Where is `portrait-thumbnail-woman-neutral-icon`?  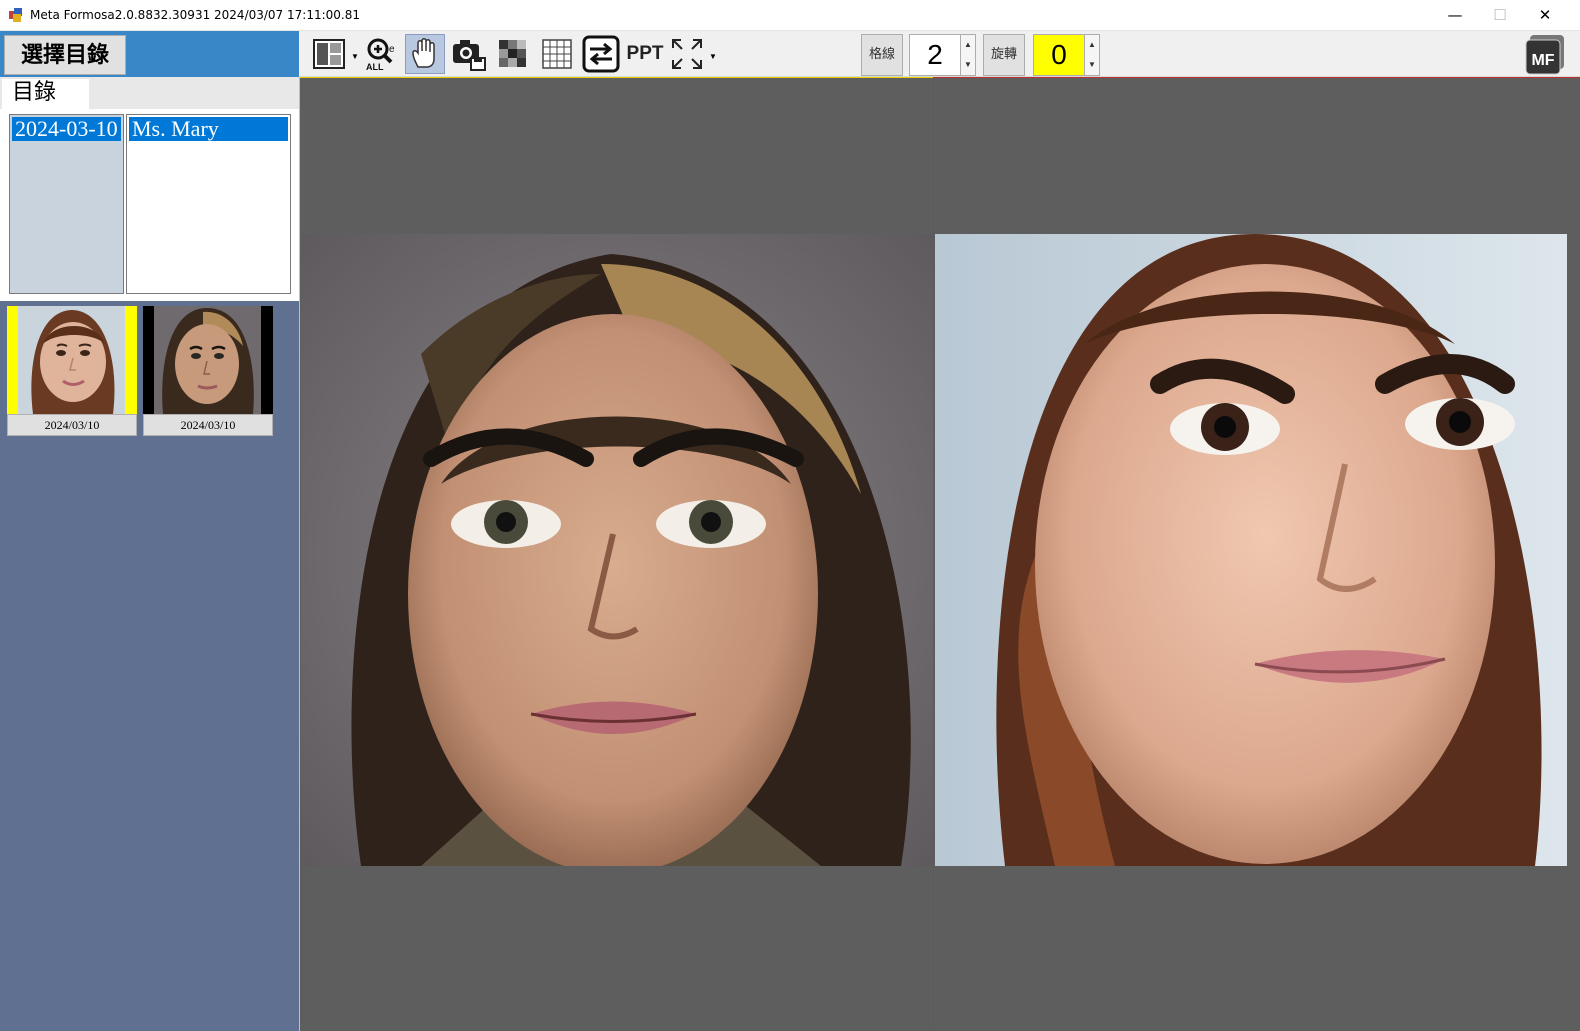
portrait-thumbnail-woman-neutral-icon is located at coordinates (207, 360).